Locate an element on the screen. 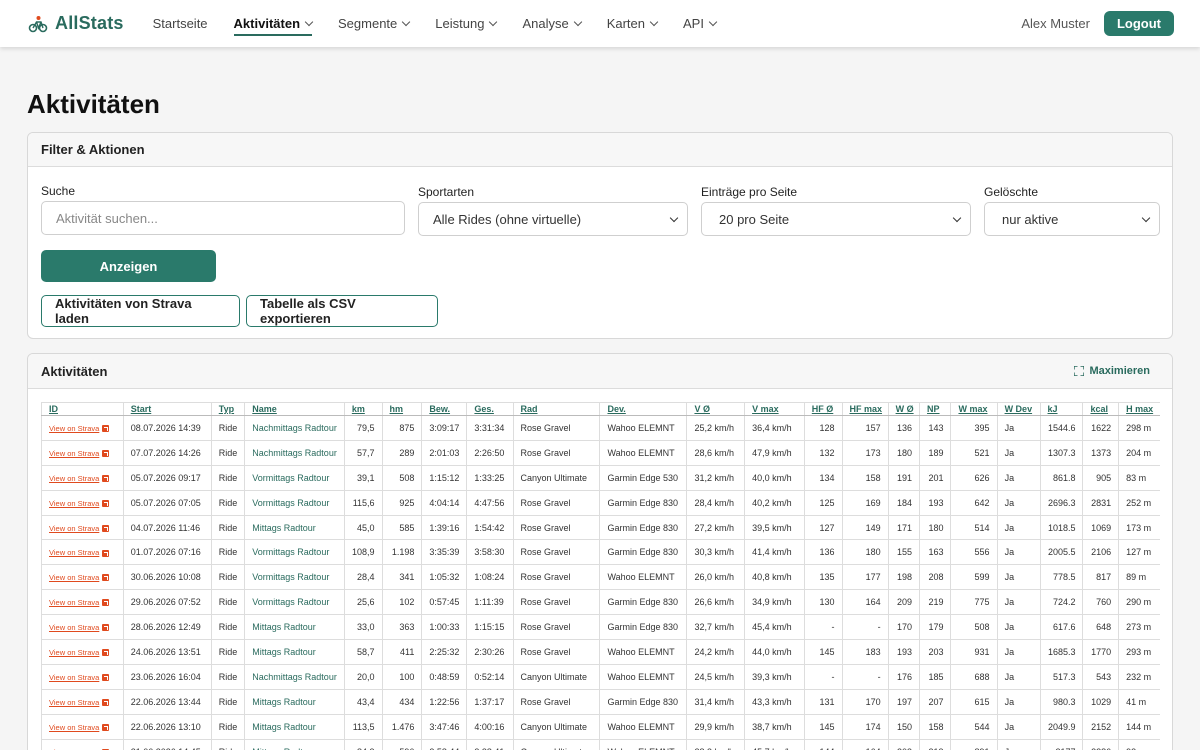  nav-item-3: Leistung is located at coordinates (466, 23).